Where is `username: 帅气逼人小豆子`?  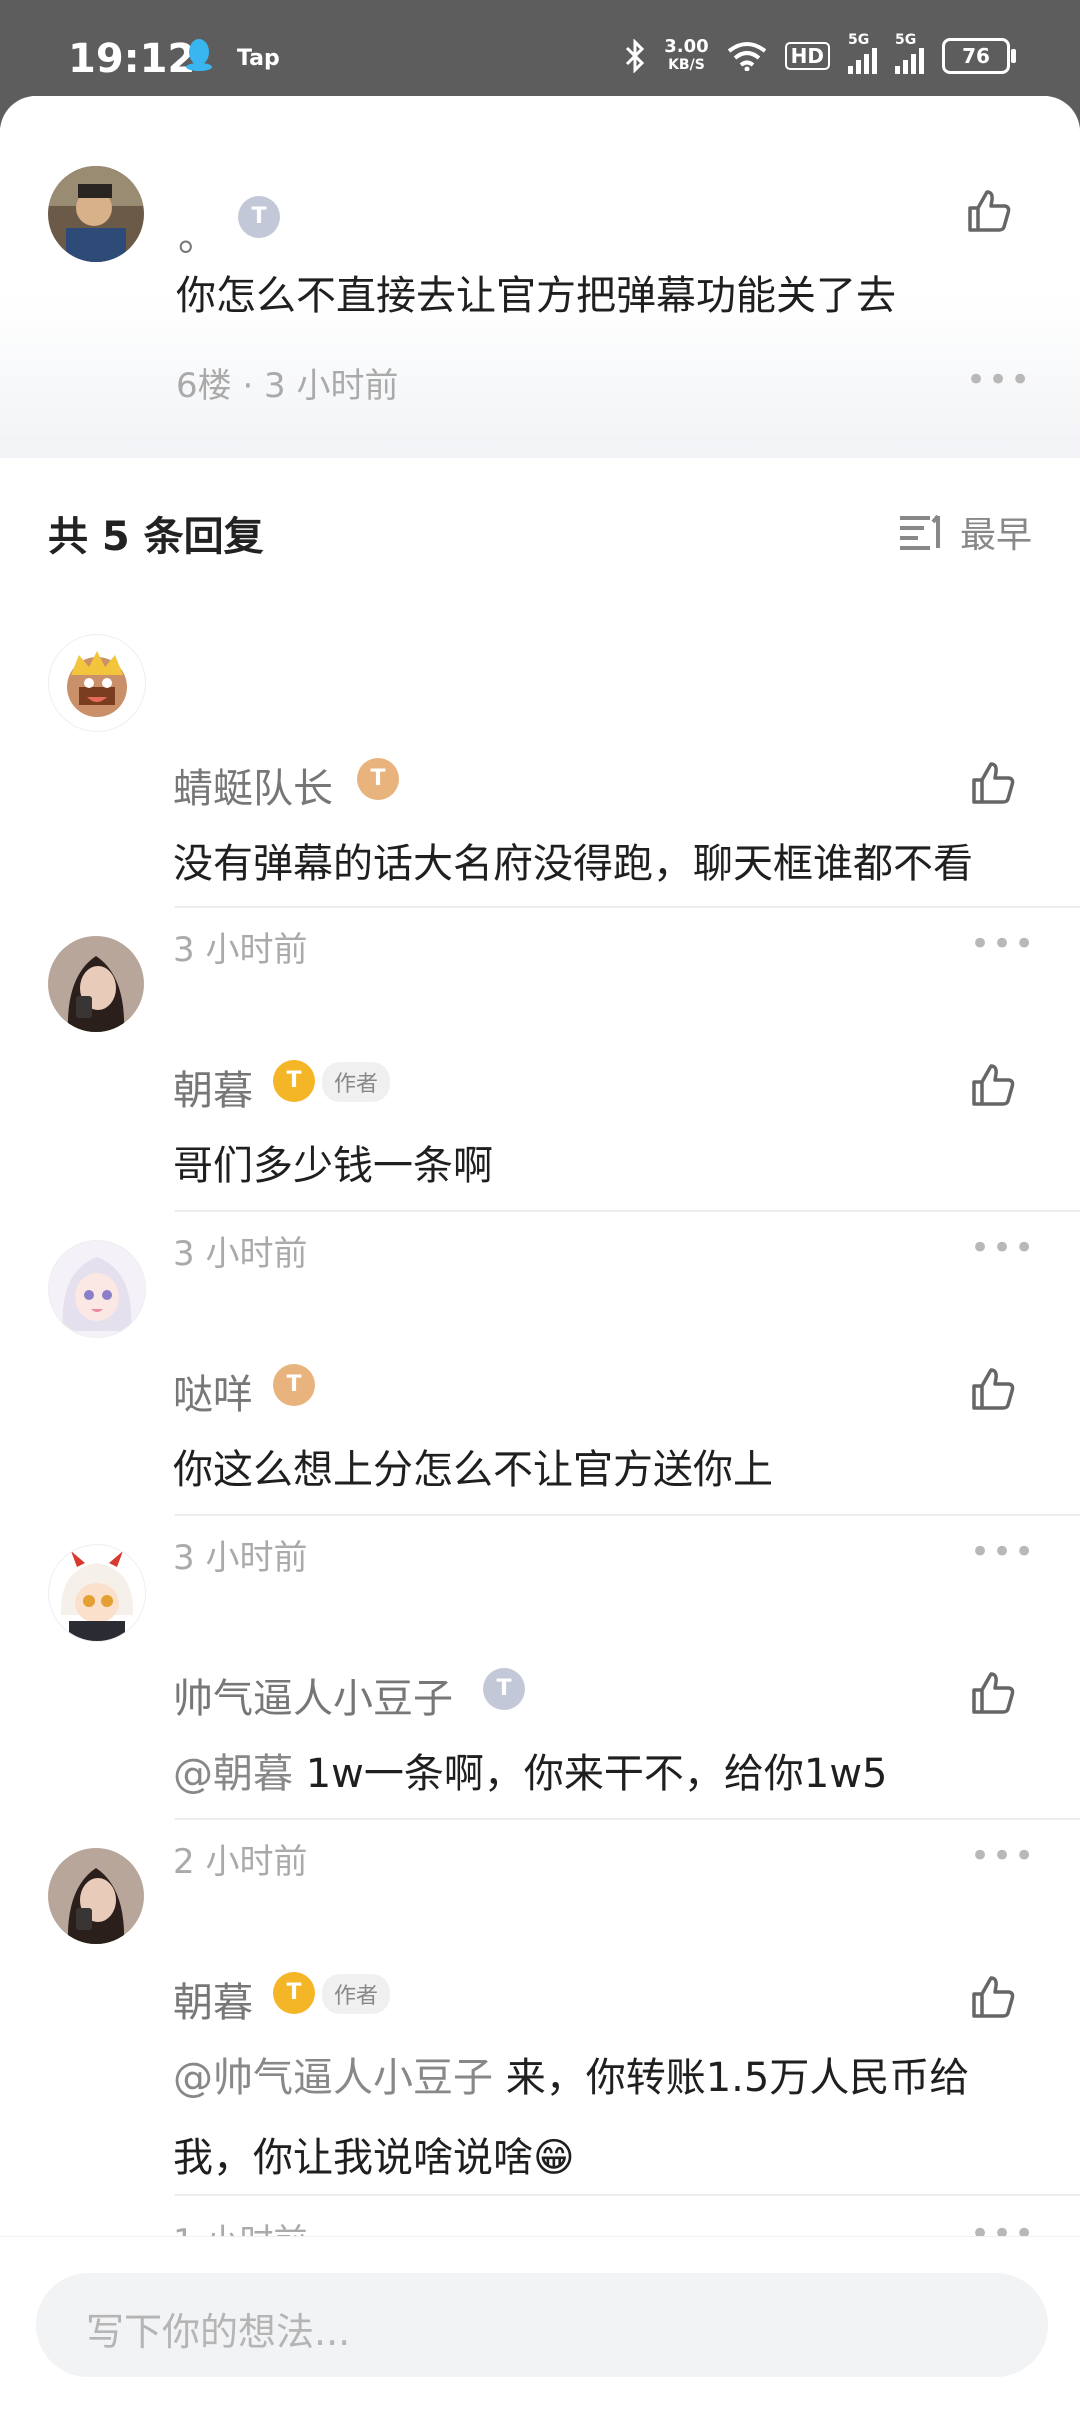 username: 帅气逼人小豆子 is located at coordinates (313, 1695).